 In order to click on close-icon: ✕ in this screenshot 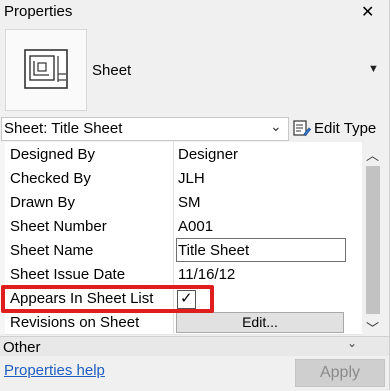, I will do `click(367, 12)`.